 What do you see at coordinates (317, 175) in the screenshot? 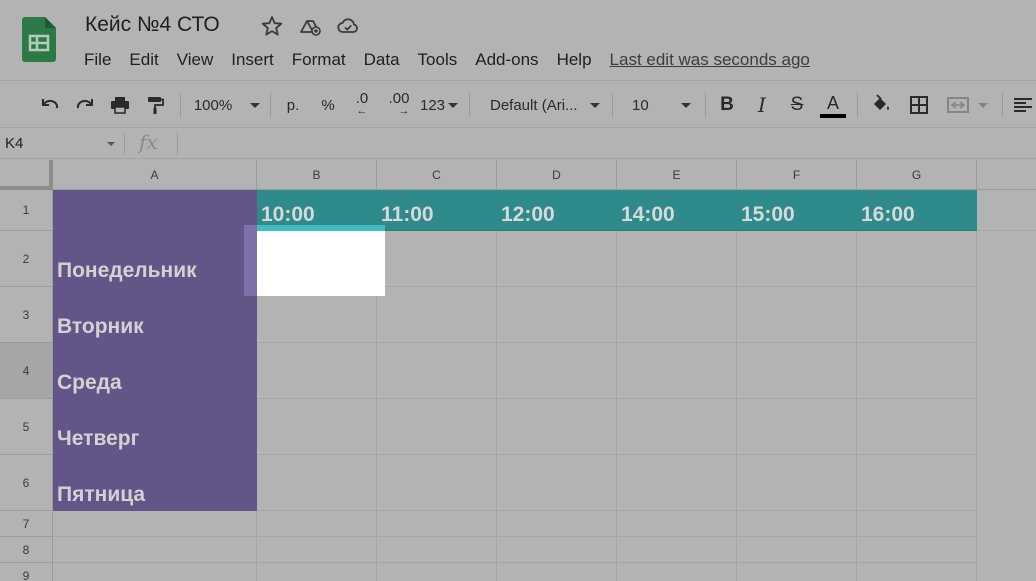
I see `column-header-b: B` at bounding box center [317, 175].